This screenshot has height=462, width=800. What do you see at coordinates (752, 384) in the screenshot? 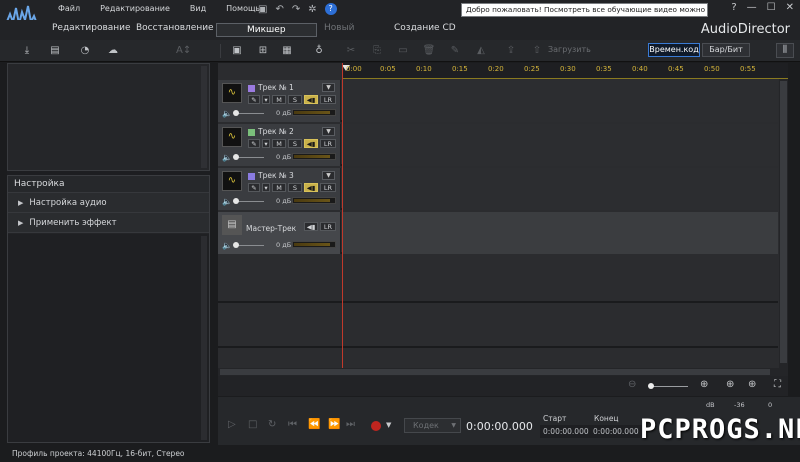
I see `zoom-height-icon: ⊕` at bounding box center [752, 384].